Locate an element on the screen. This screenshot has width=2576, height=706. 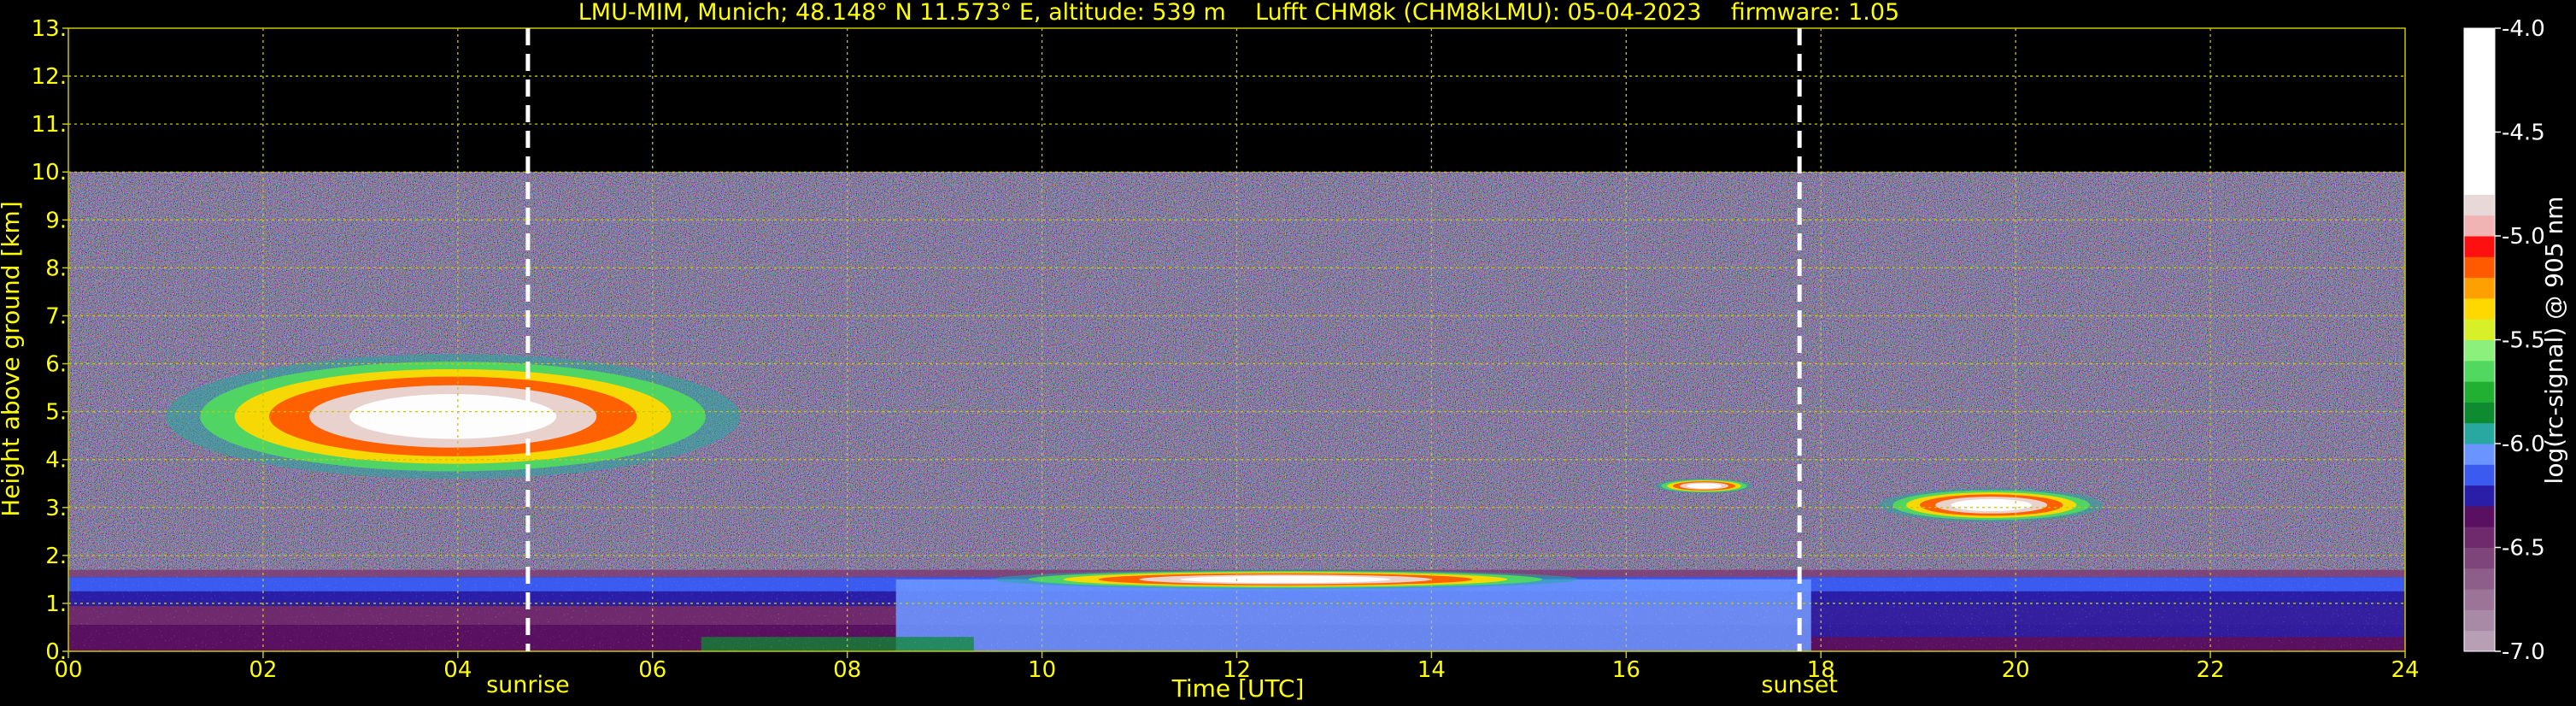
colorbar: -4.0 -4.5 -5.0 -5.5 -6.0 -6.5 -7.0 is located at coordinates (2504, 340).